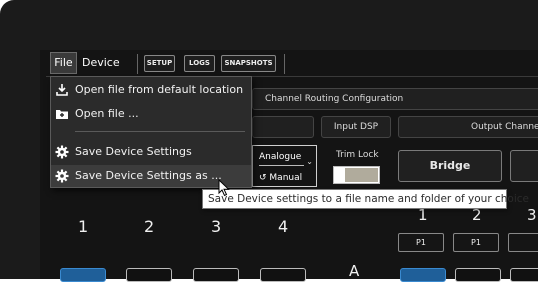  Describe the element at coordinates (283, 226) in the screenshot. I see `input-channel-number: 4` at that location.